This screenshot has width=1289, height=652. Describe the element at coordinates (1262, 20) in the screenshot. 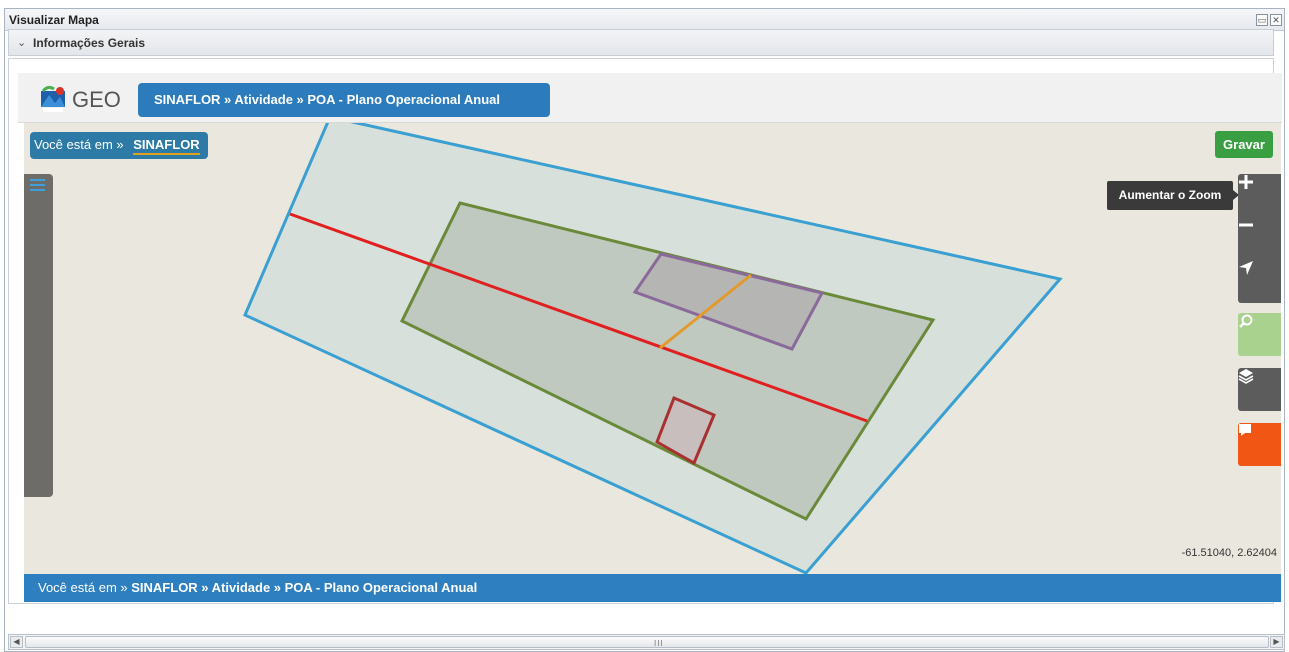

I see `maximize-icon: ▭` at that location.